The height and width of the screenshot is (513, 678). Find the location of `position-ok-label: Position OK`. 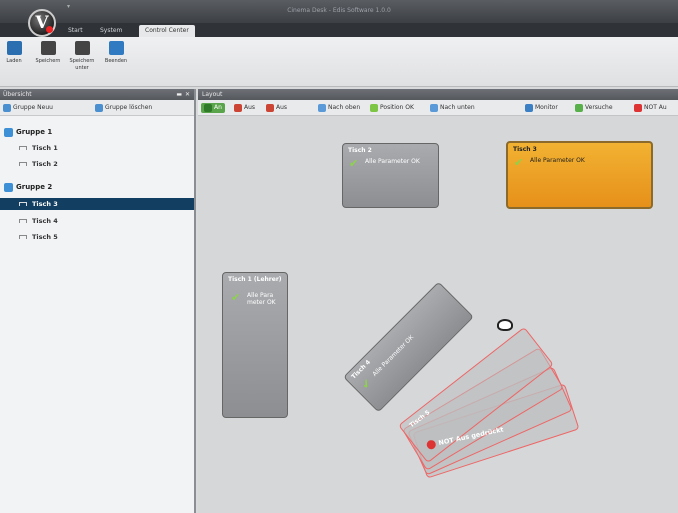

position-ok-label: Position OK is located at coordinates (397, 107).